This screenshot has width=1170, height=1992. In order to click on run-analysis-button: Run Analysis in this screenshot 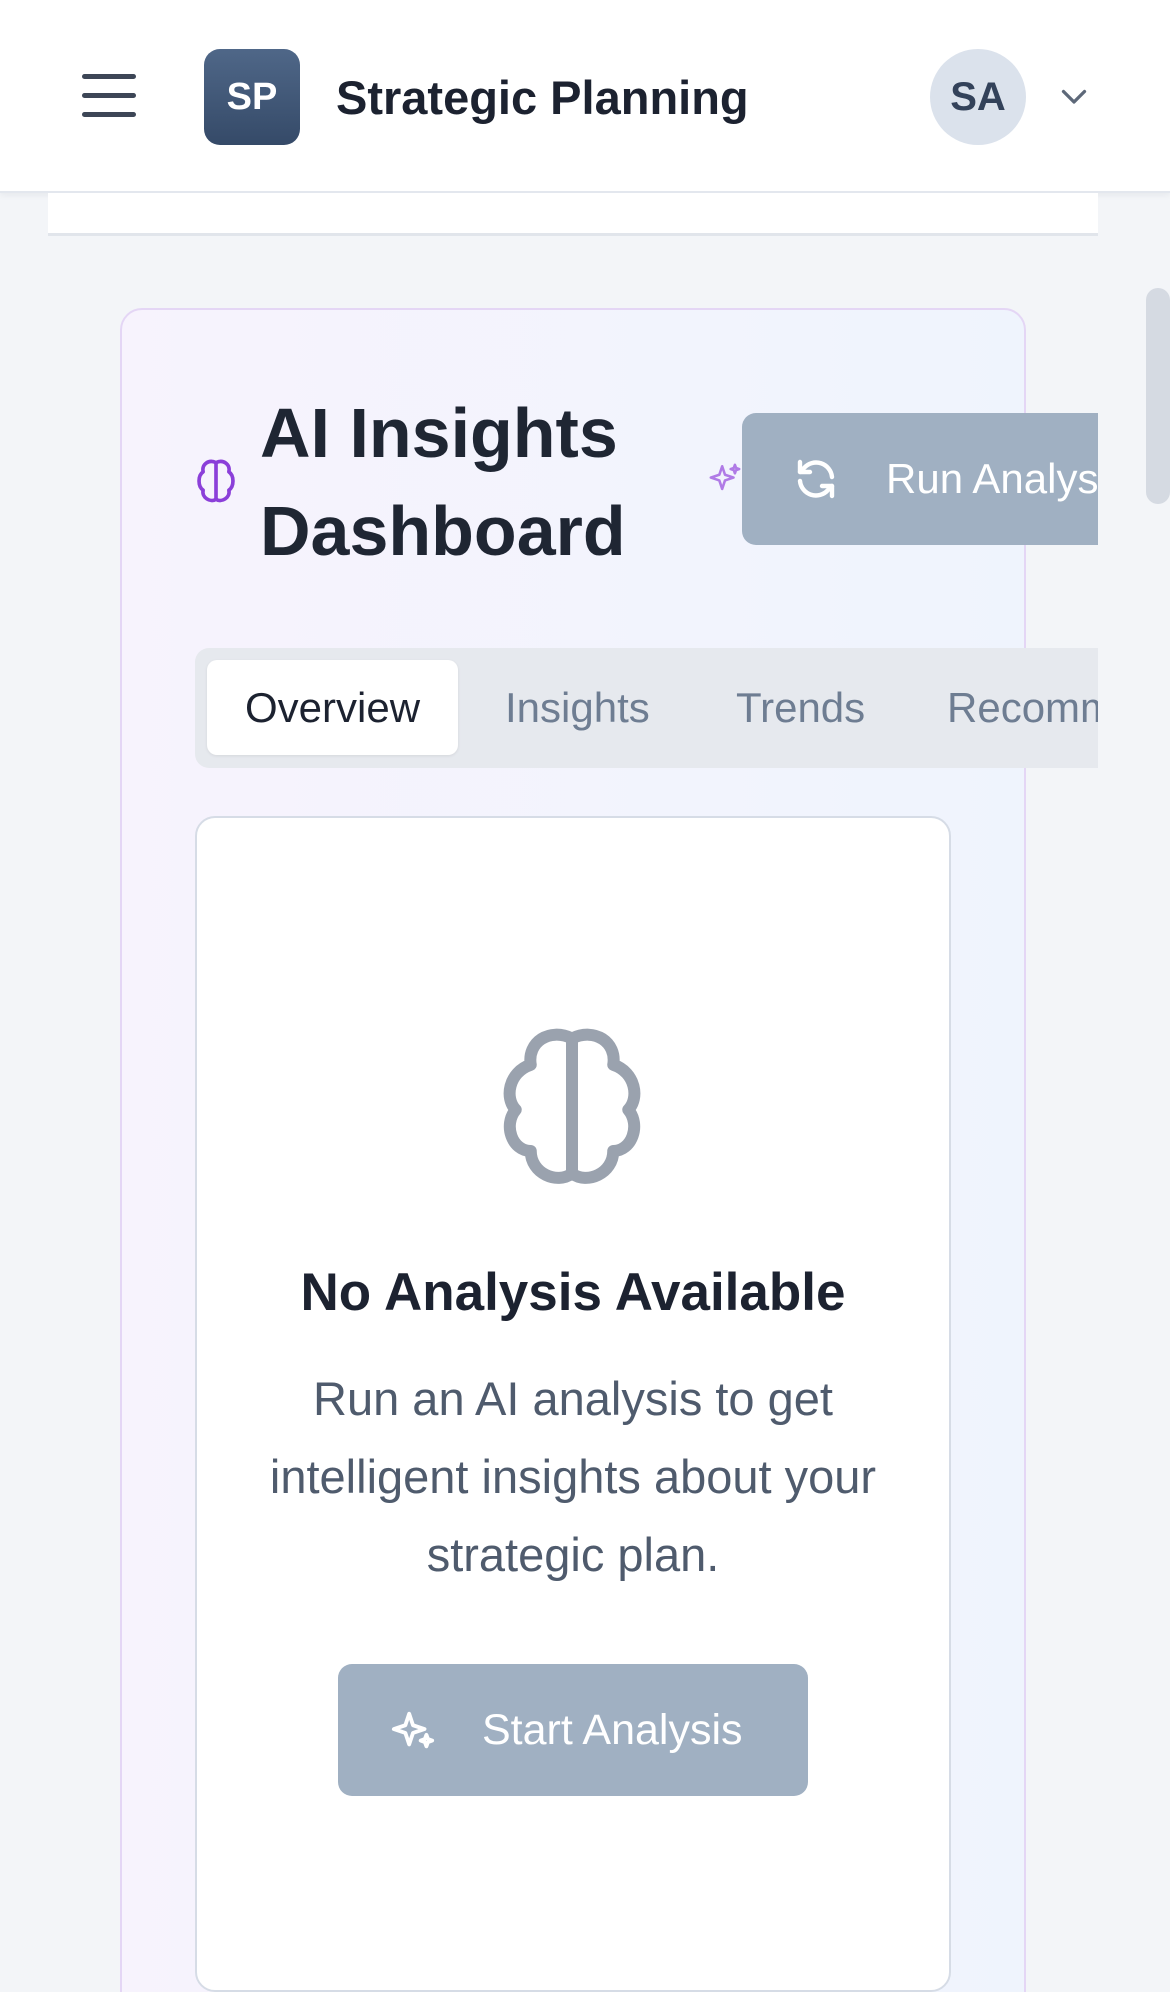, I will do `click(920, 479)`.